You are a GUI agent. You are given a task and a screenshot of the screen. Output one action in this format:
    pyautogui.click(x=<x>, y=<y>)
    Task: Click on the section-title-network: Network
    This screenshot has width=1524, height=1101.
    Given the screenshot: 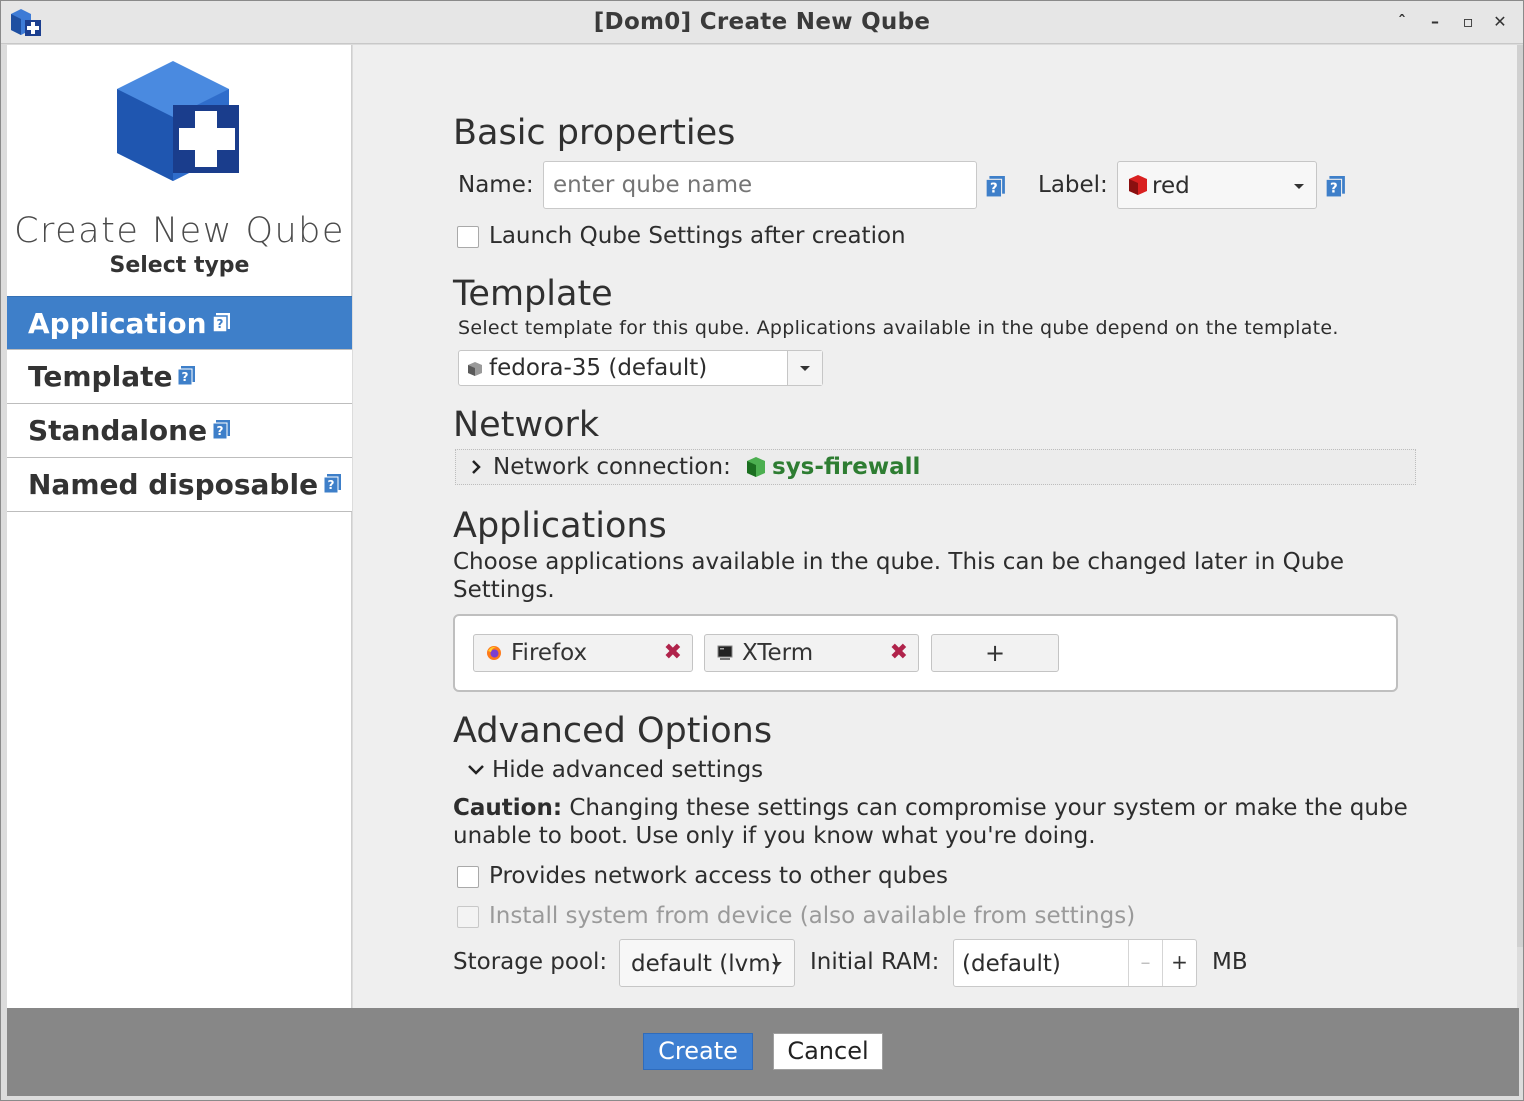 What is the action you would take?
    pyautogui.click(x=526, y=425)
    